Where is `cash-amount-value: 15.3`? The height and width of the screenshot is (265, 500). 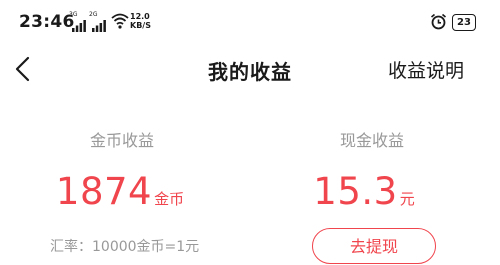 cash-amount-value: 15.3 is located at coordinates (355, 191).